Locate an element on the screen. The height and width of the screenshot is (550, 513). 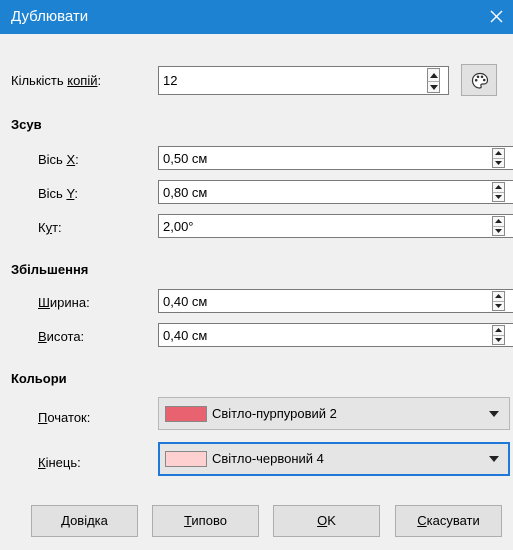
close-button is located at coordinates (496, 17).